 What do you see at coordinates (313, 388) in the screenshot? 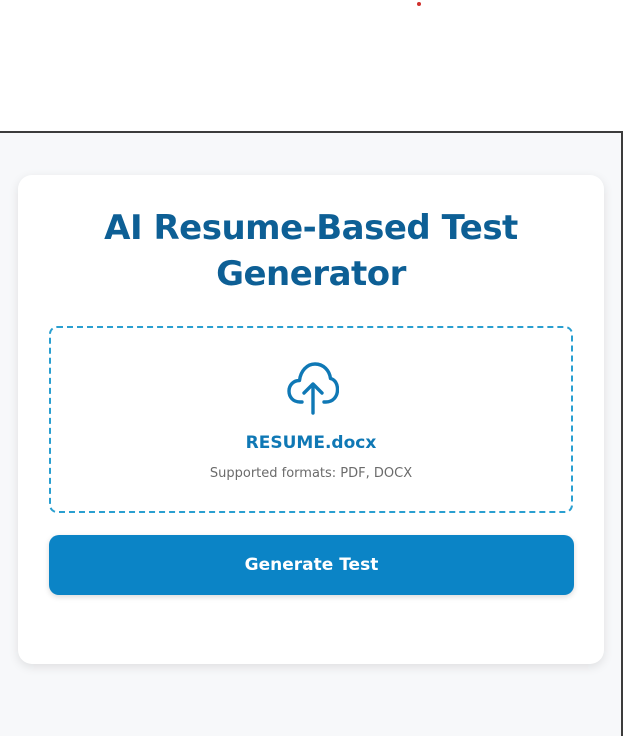
I see `cloud-upload-icon` at bounding box center [313, 388].